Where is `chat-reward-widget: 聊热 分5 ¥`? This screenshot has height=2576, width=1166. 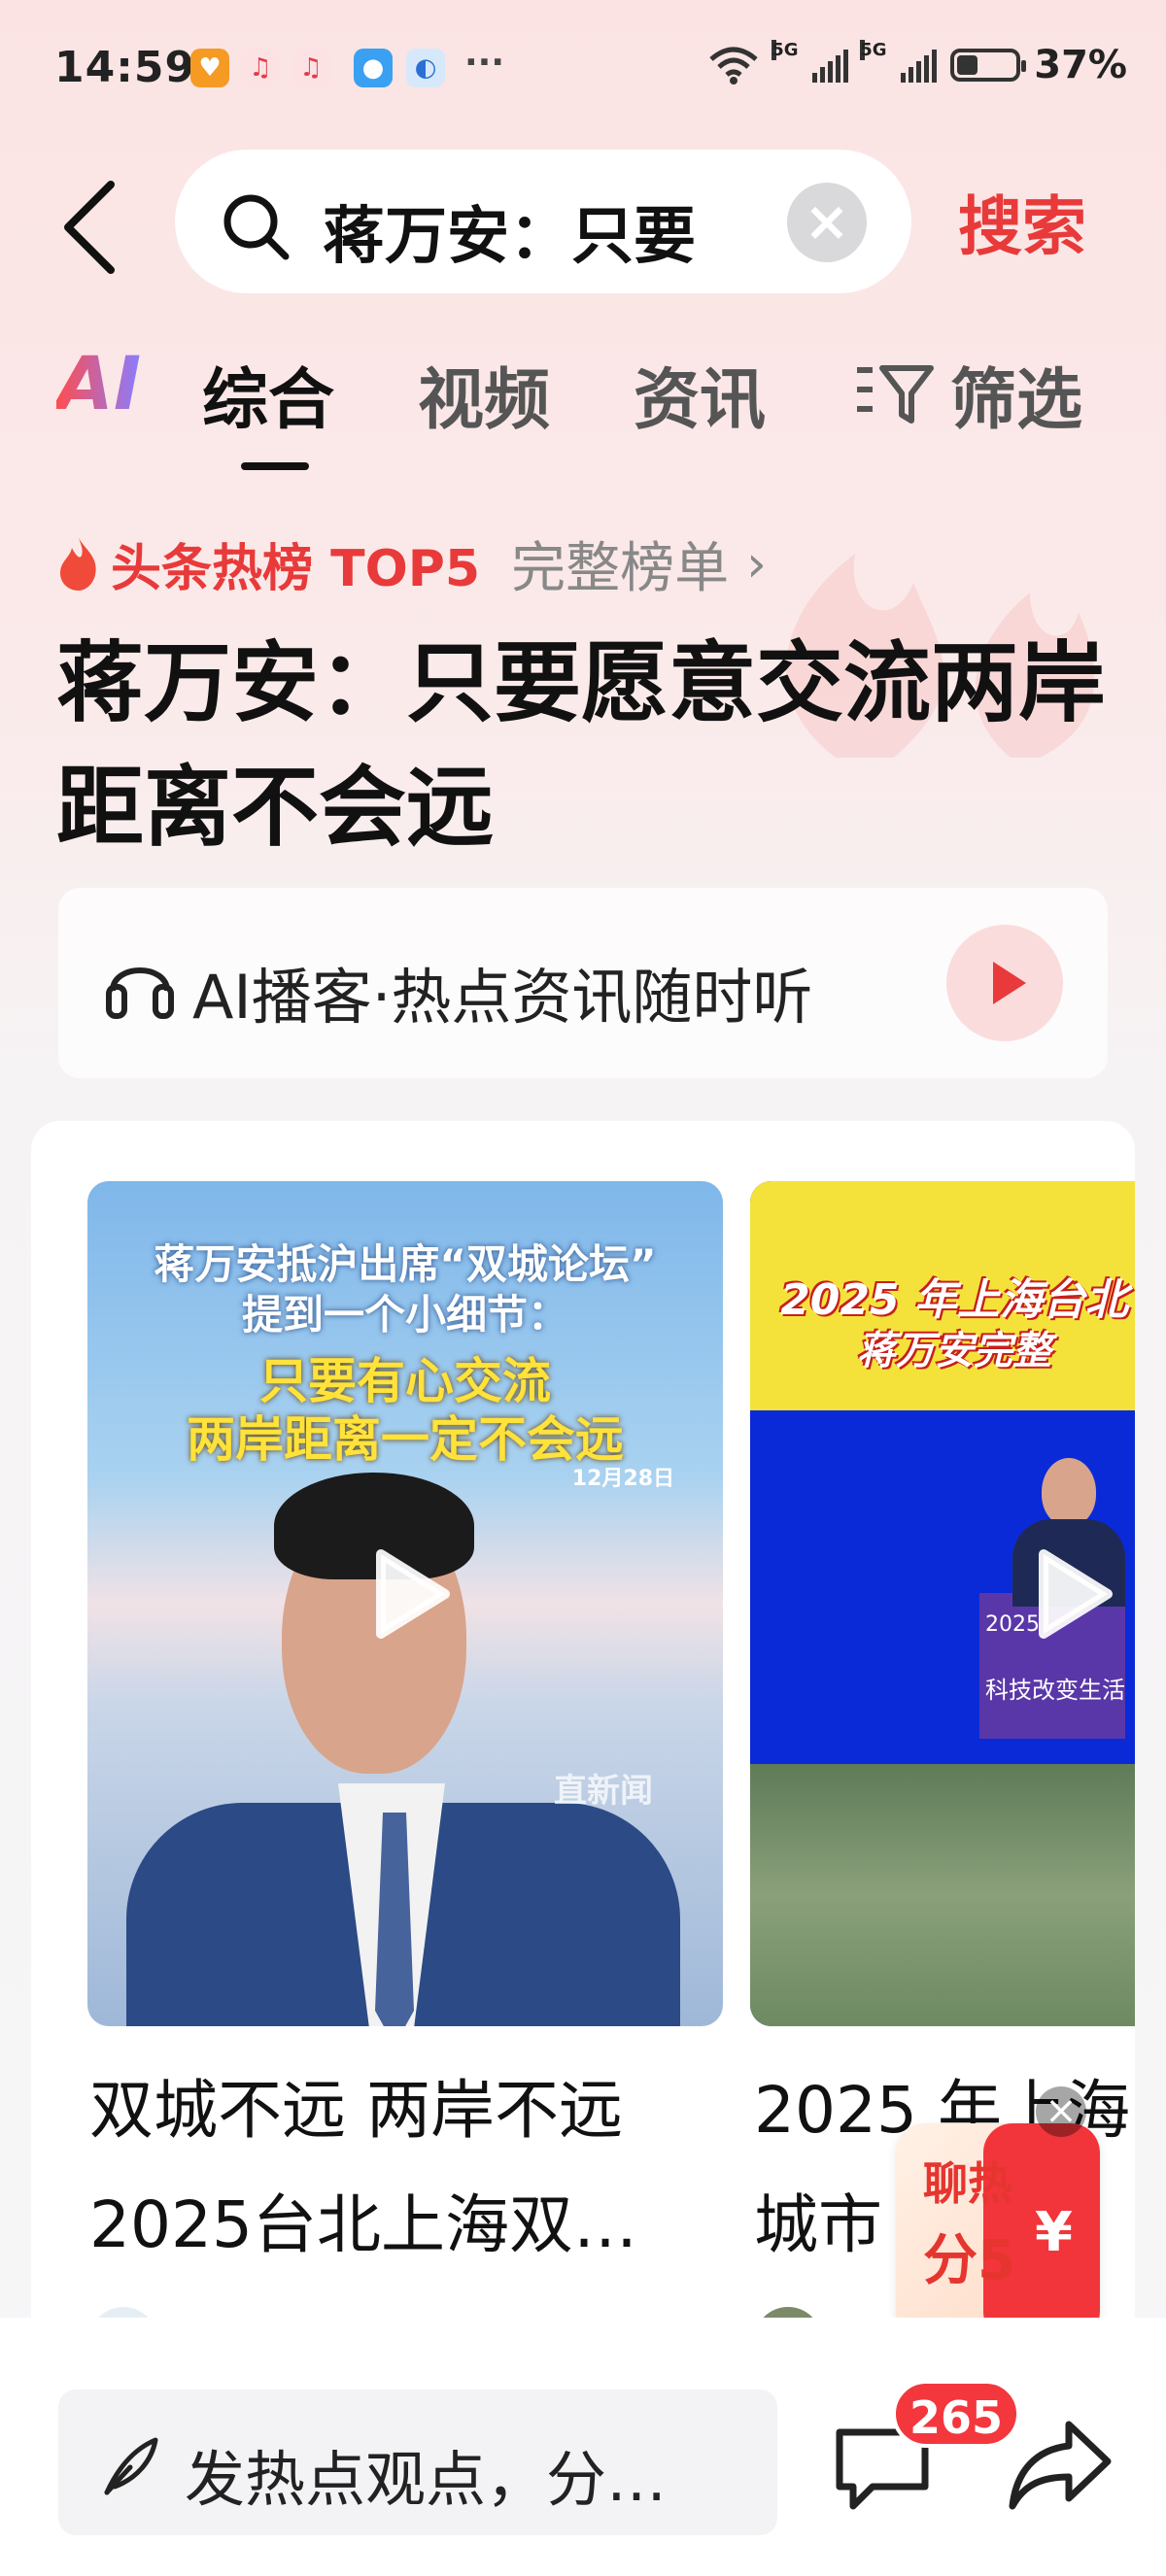
chat-reward-widget: 聊热 分5 ¥ is located at coordinates (998, 2232).